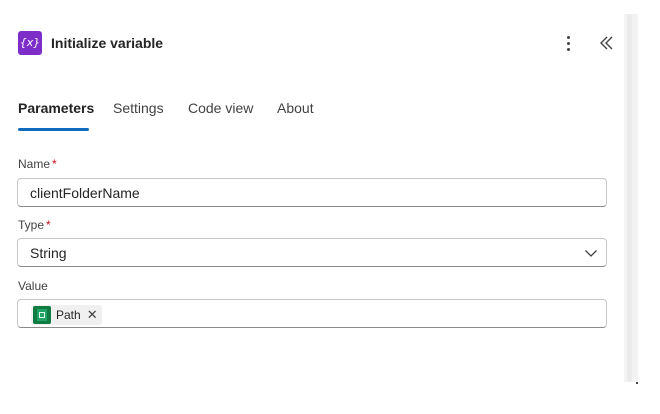 The width and height of the screenshot is (660, 414). I want to click on tab-parameters: Parameters, so click(56, 108).